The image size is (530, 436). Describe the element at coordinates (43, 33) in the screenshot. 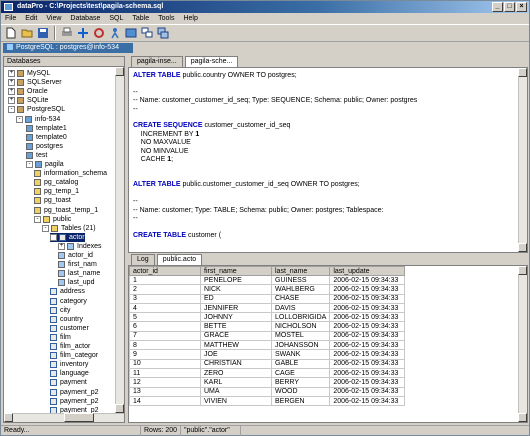

I see `save-icon` at that location.